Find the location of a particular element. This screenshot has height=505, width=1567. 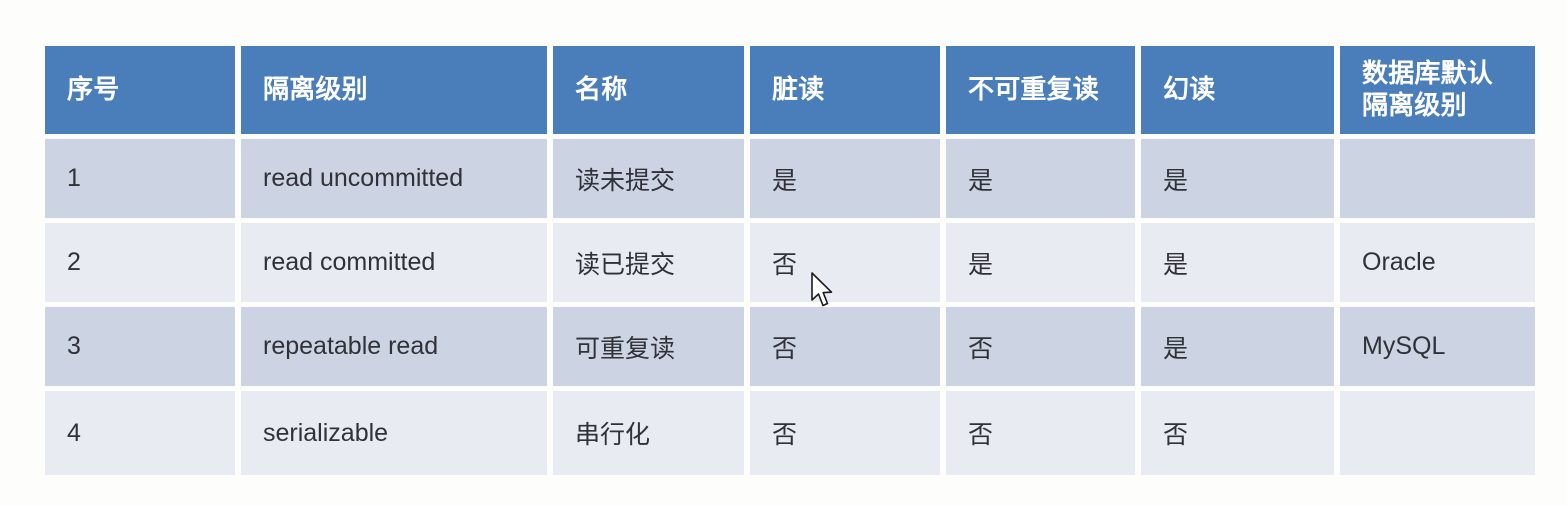

cell-name: 读未提交 is located at coordinates (651, 181).